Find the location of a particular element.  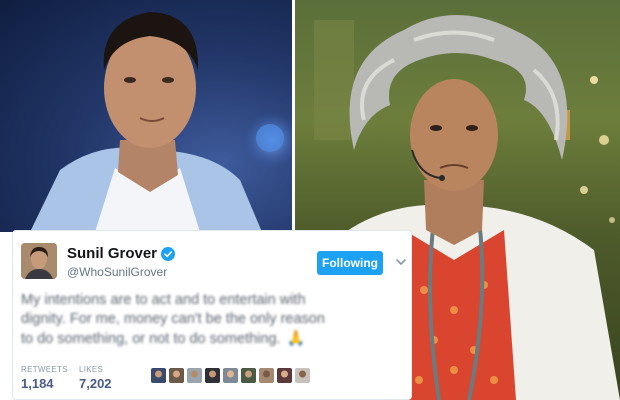

likes-stat: LIKES 7,202 is located at coordinates (95, 378).